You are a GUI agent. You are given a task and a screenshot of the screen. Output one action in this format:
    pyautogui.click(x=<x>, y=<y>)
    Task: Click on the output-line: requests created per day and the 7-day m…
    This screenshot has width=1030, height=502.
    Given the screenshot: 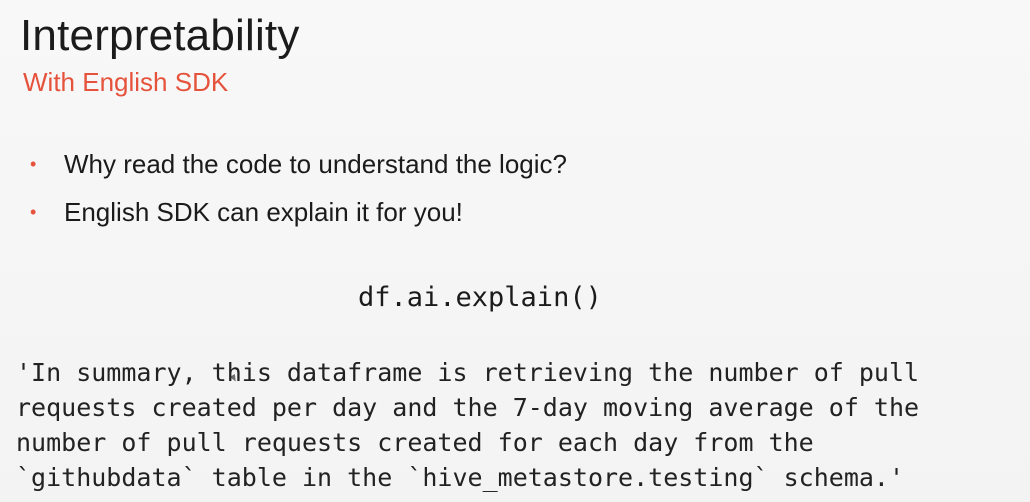 What is the action you would take?
    pyautogui.click(x=468, y=407)
    